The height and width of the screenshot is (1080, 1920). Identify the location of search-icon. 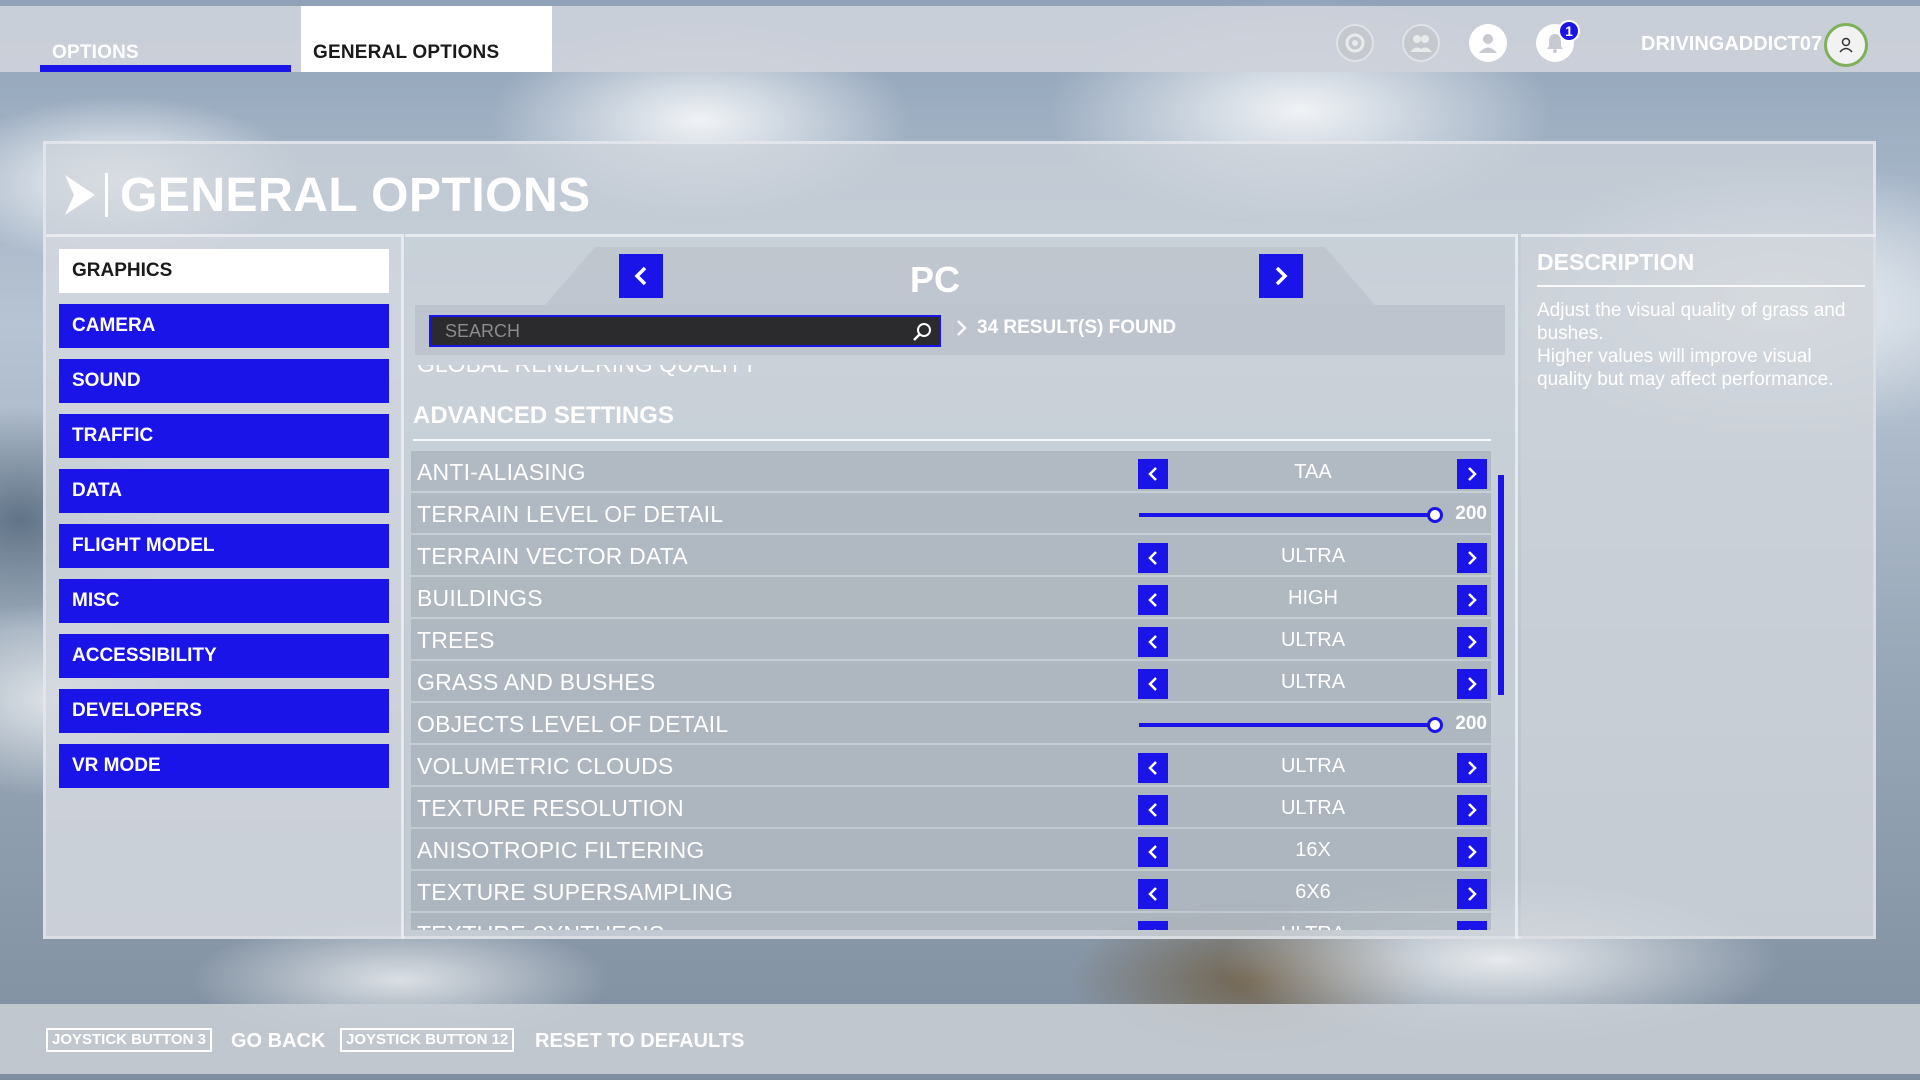
(922, 332).